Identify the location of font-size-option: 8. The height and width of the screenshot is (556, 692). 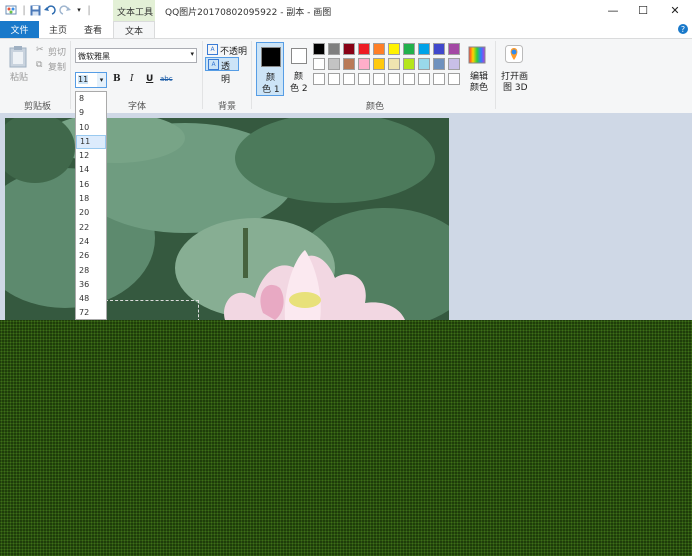
(91, 99).